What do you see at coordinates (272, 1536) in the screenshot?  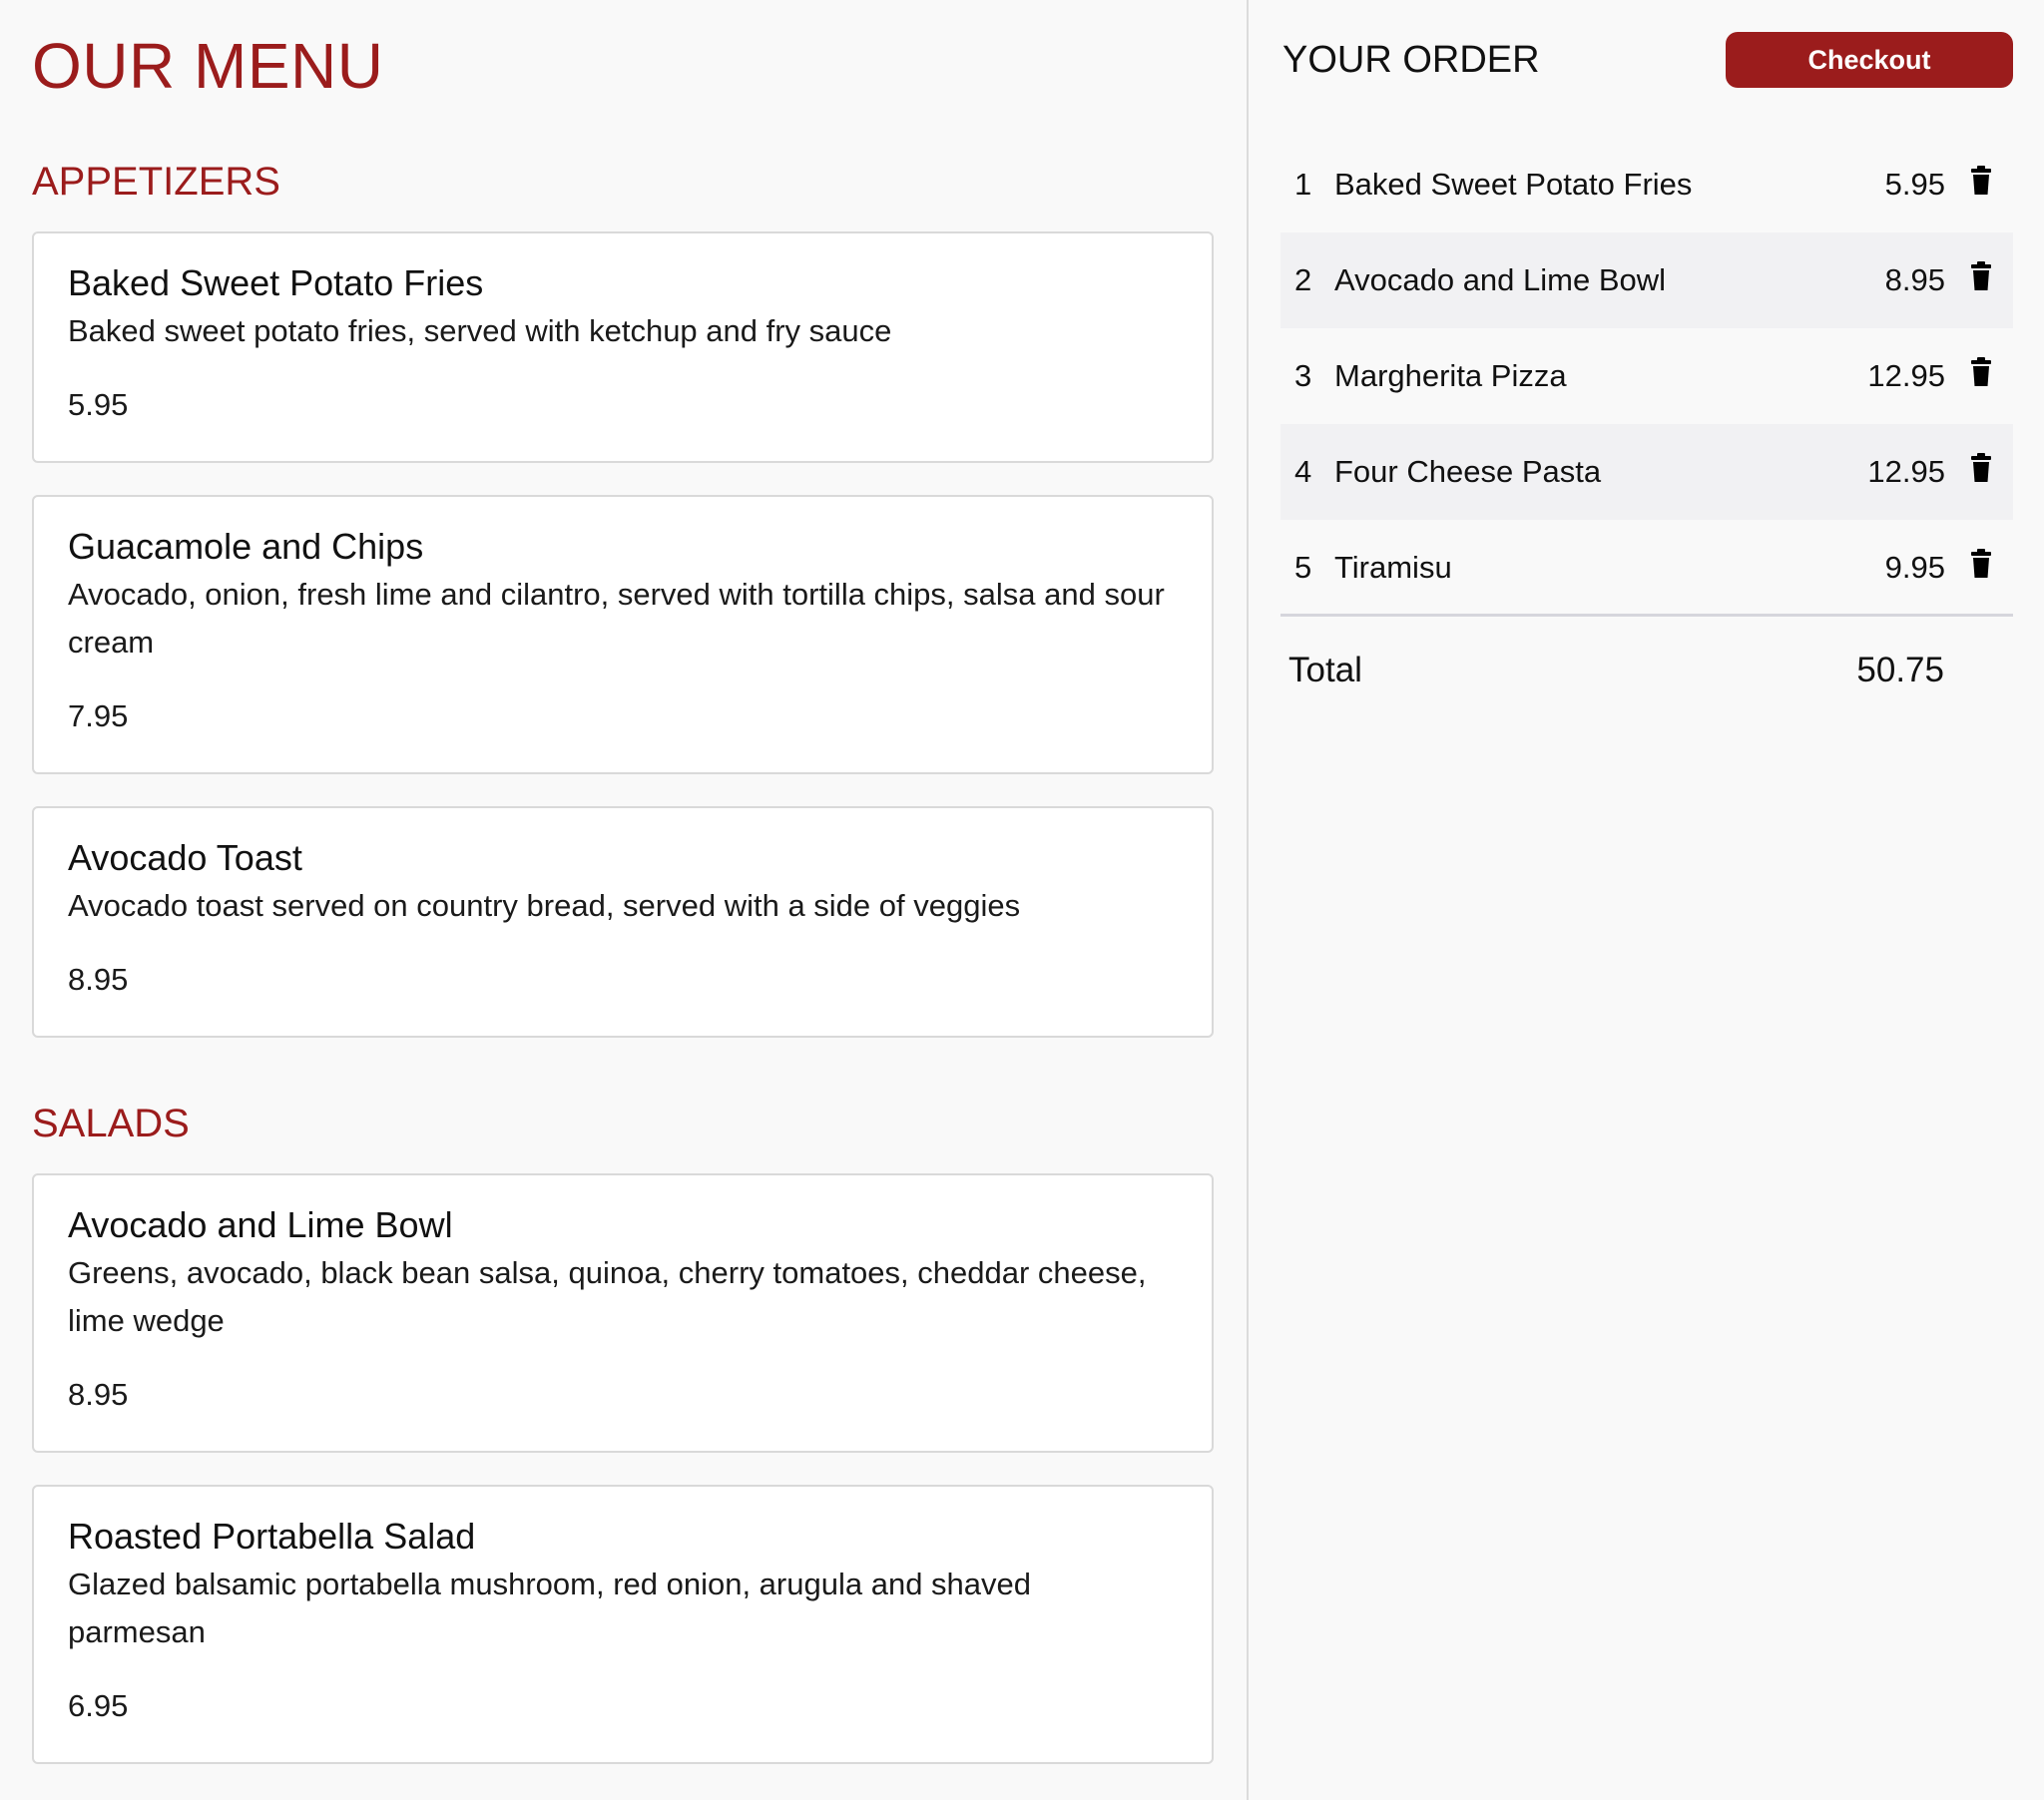 I see `menu-item-name: Roasted Portabella Salad` at bounding box center [272, 1536].